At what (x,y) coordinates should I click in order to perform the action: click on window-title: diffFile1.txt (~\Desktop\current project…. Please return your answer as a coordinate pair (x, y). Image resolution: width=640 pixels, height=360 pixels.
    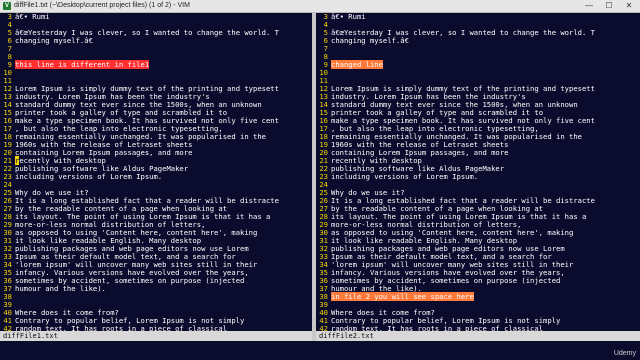
    Looking at the image, I should click on (102, 5).